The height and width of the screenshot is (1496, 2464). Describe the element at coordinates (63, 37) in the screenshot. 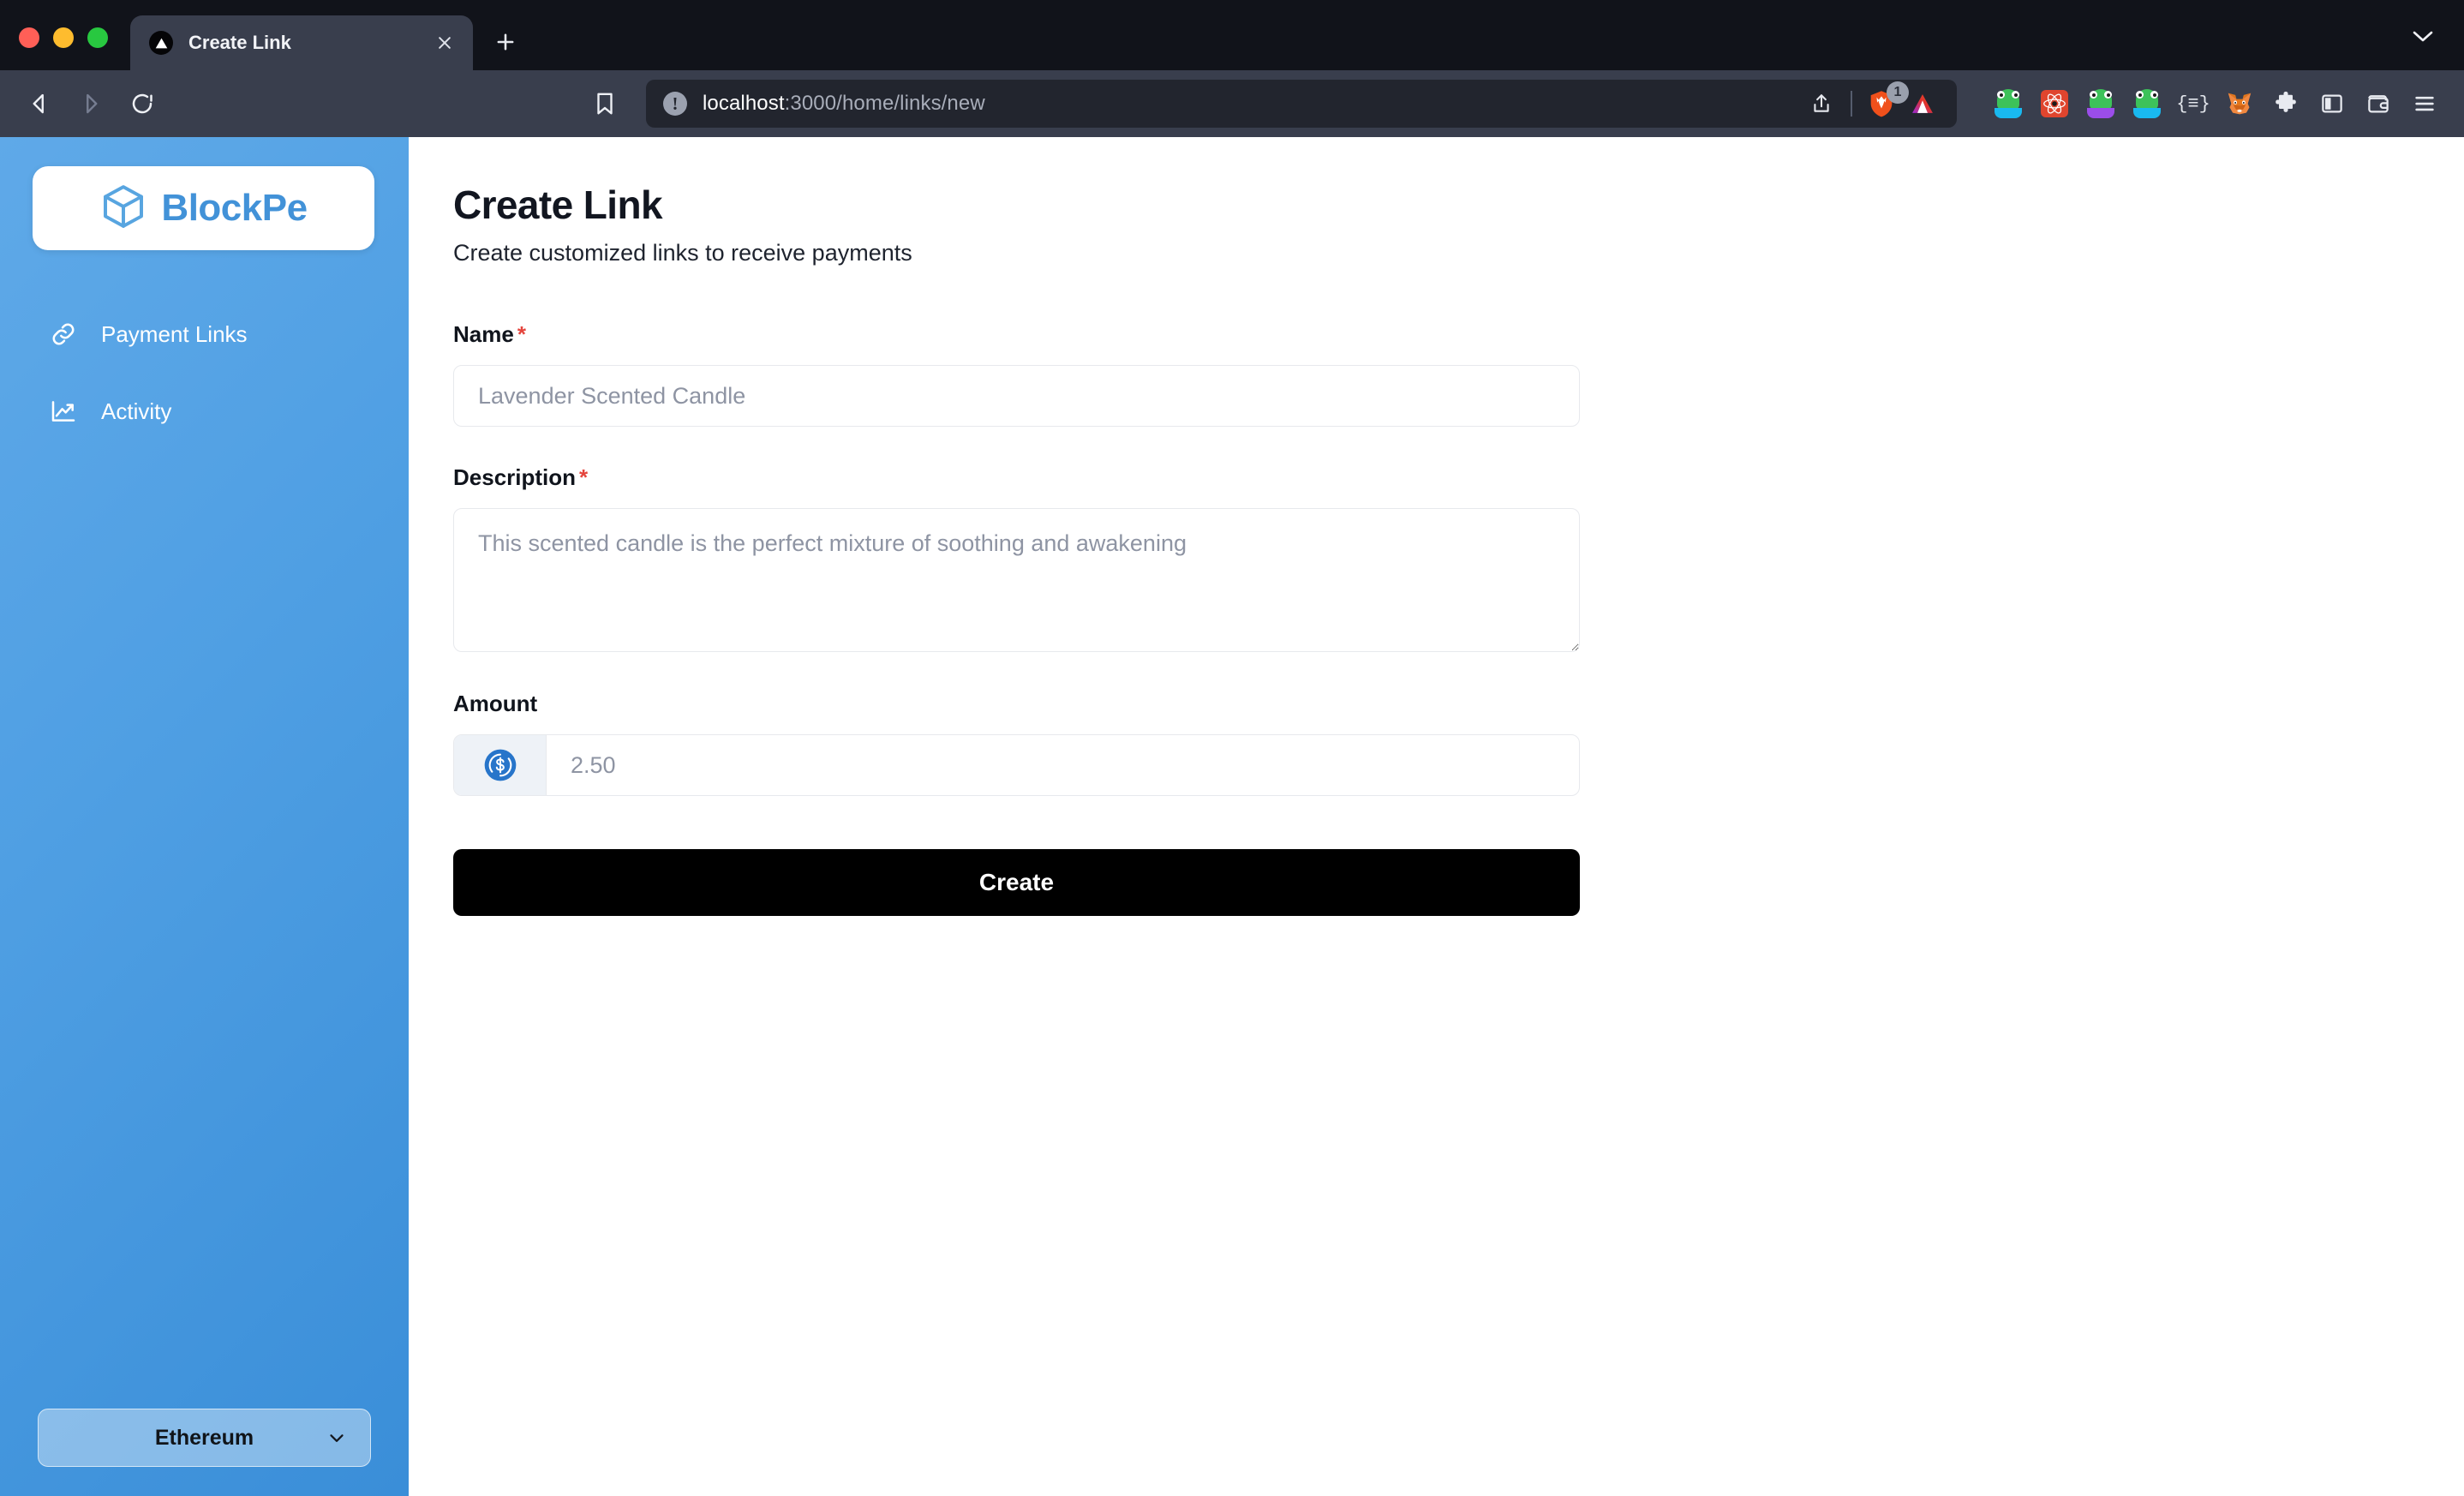

I see `minimize-window-button` at that location.